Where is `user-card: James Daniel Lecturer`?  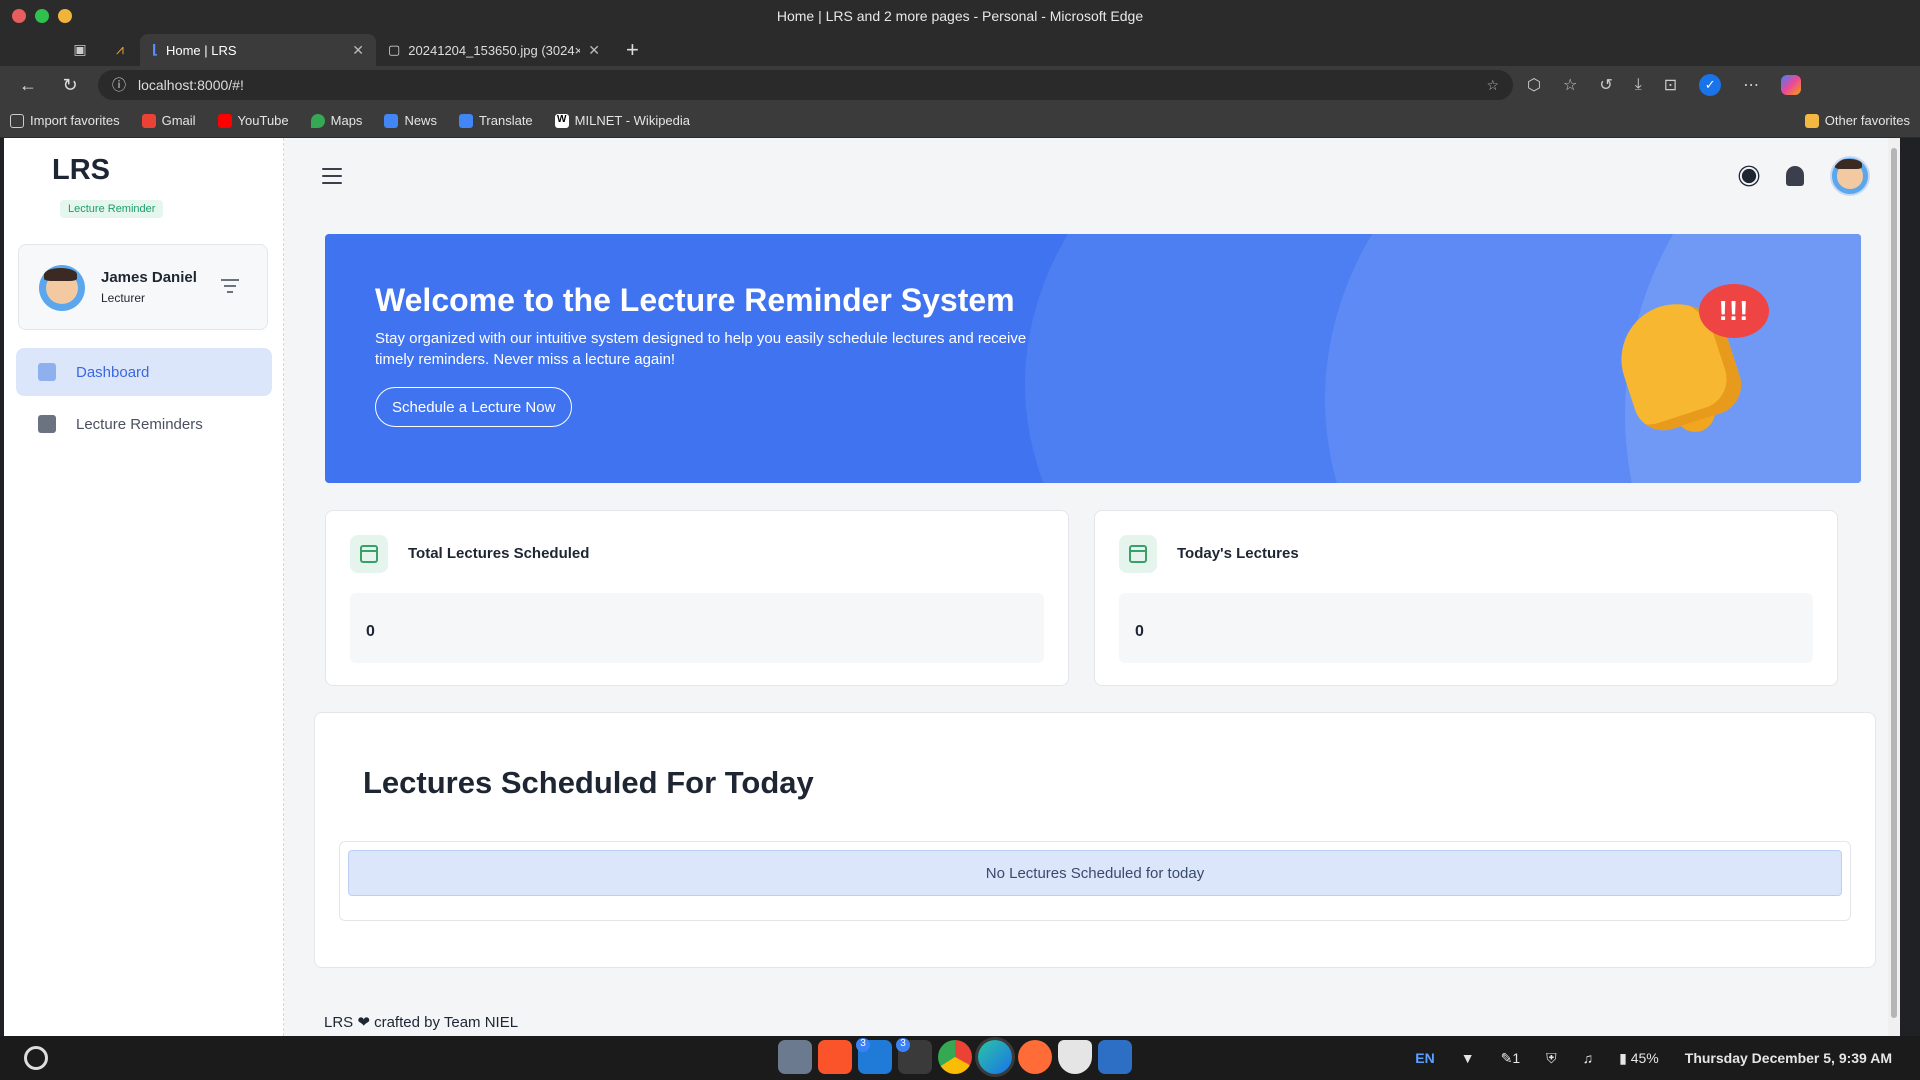 user-card: James Daniel Lecturer is located at coordinates (143, 287).